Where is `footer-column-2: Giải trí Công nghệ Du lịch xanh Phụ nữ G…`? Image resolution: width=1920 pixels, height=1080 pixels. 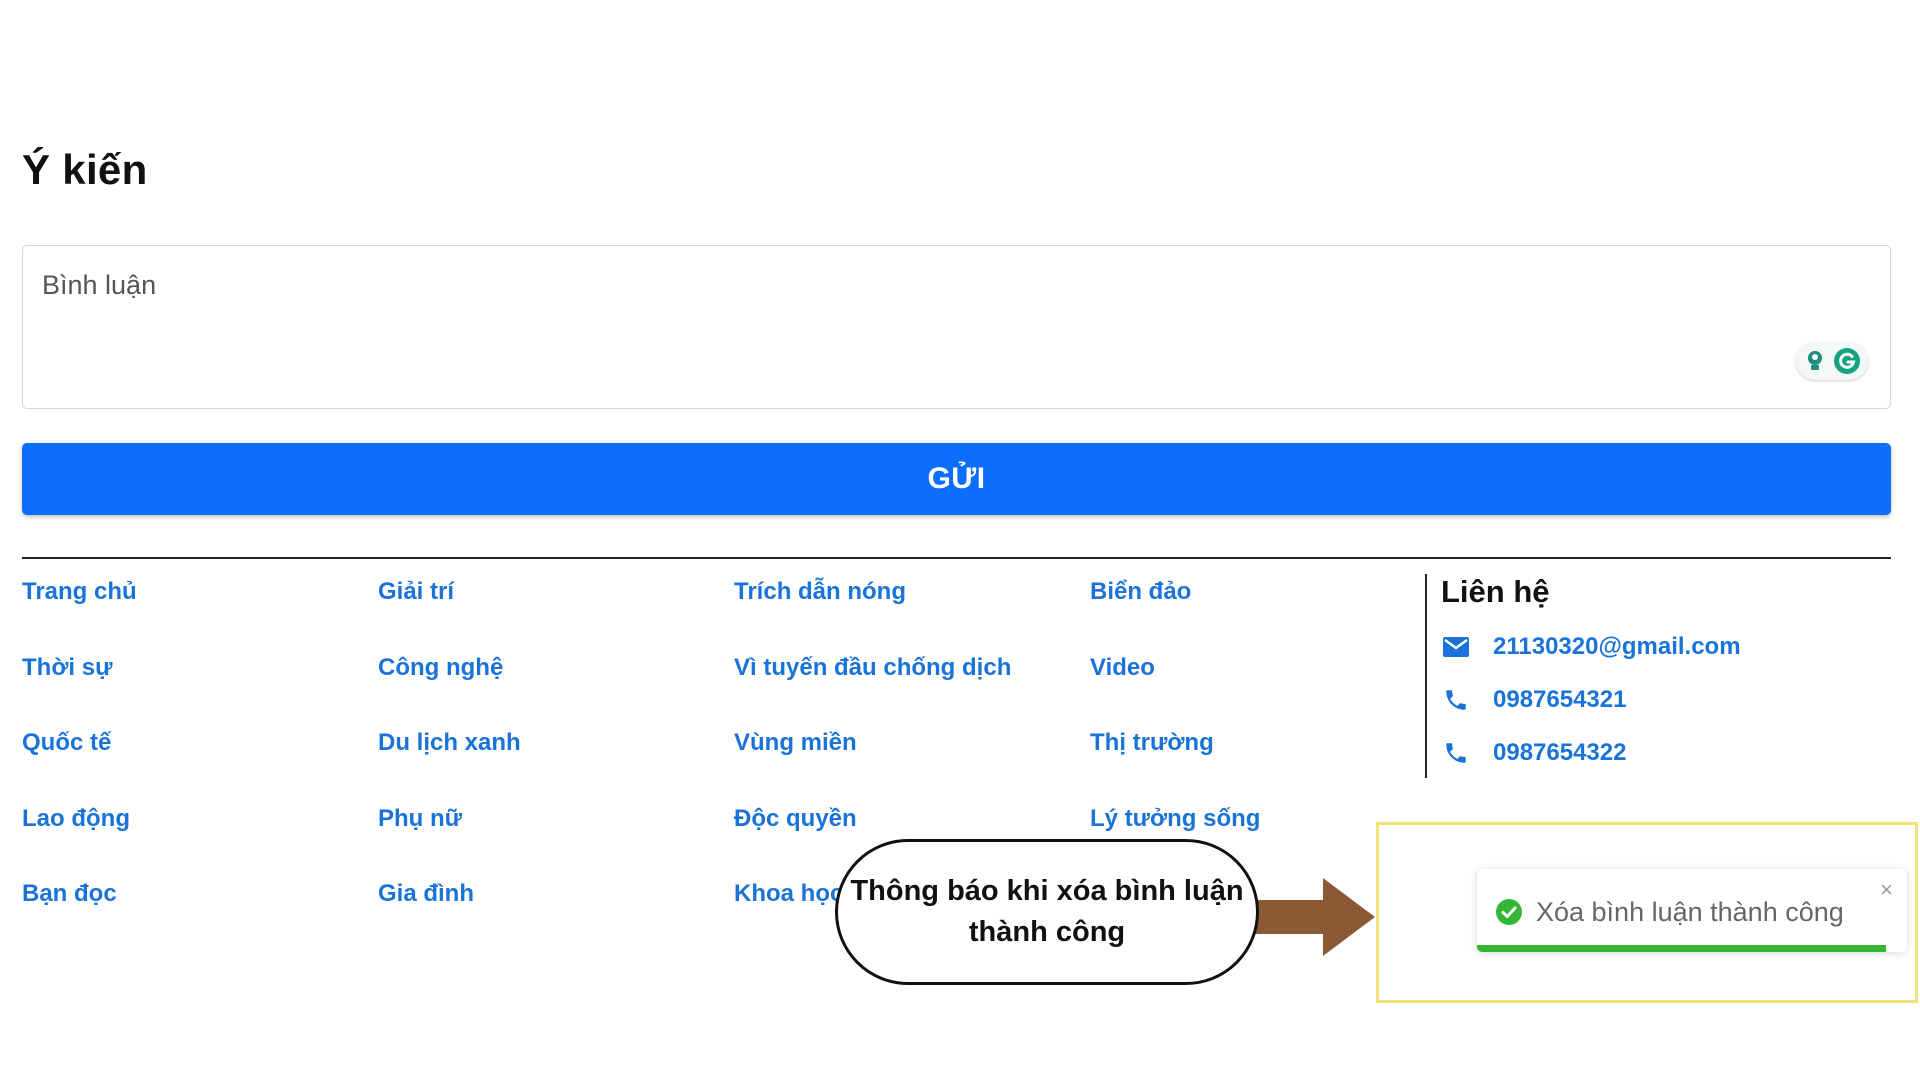 footer-column-2: Giải trí Công nghệ Du lịch xanh Phụ nữ G… is located at coordinates (449, 767).